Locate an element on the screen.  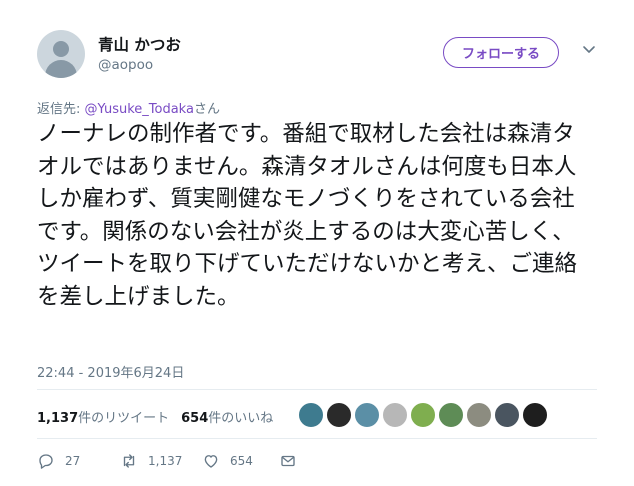
user-handle: @aopoo is located at coordinates (125, 65).